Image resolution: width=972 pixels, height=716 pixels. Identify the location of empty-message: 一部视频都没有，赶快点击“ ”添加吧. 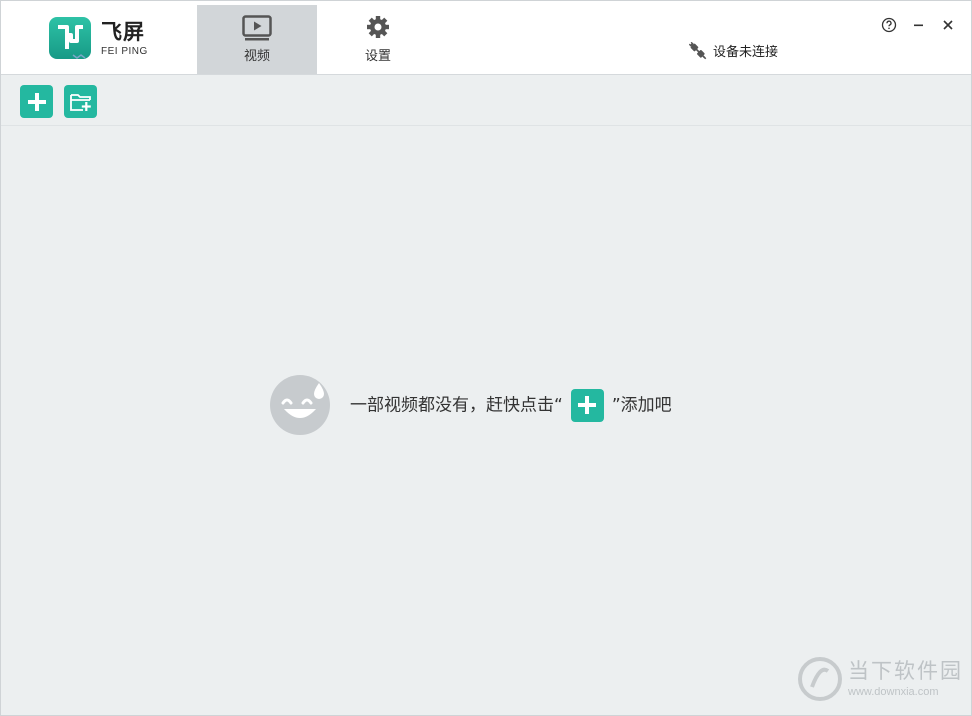
(511, 405).